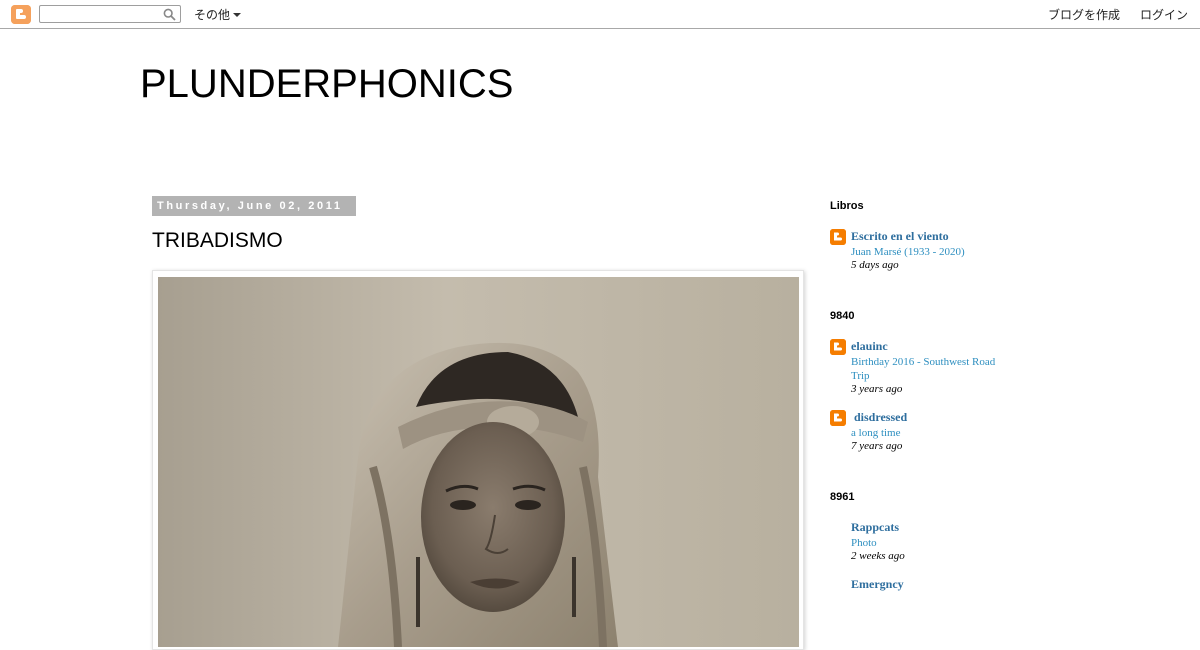 This screenshot has width=1200, height=650. Describe the element at coordinates (875, 265) in the screenshot. I see `item-timestamp: 5 days ago` at that location.